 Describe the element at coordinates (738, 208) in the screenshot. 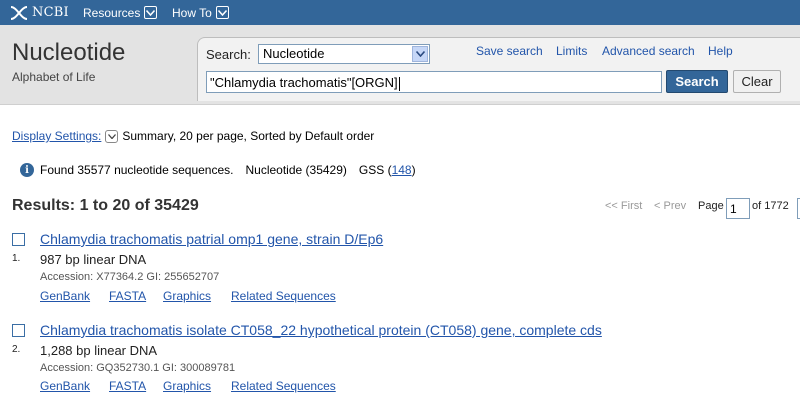

I see `page-number-input: 1` at that location.